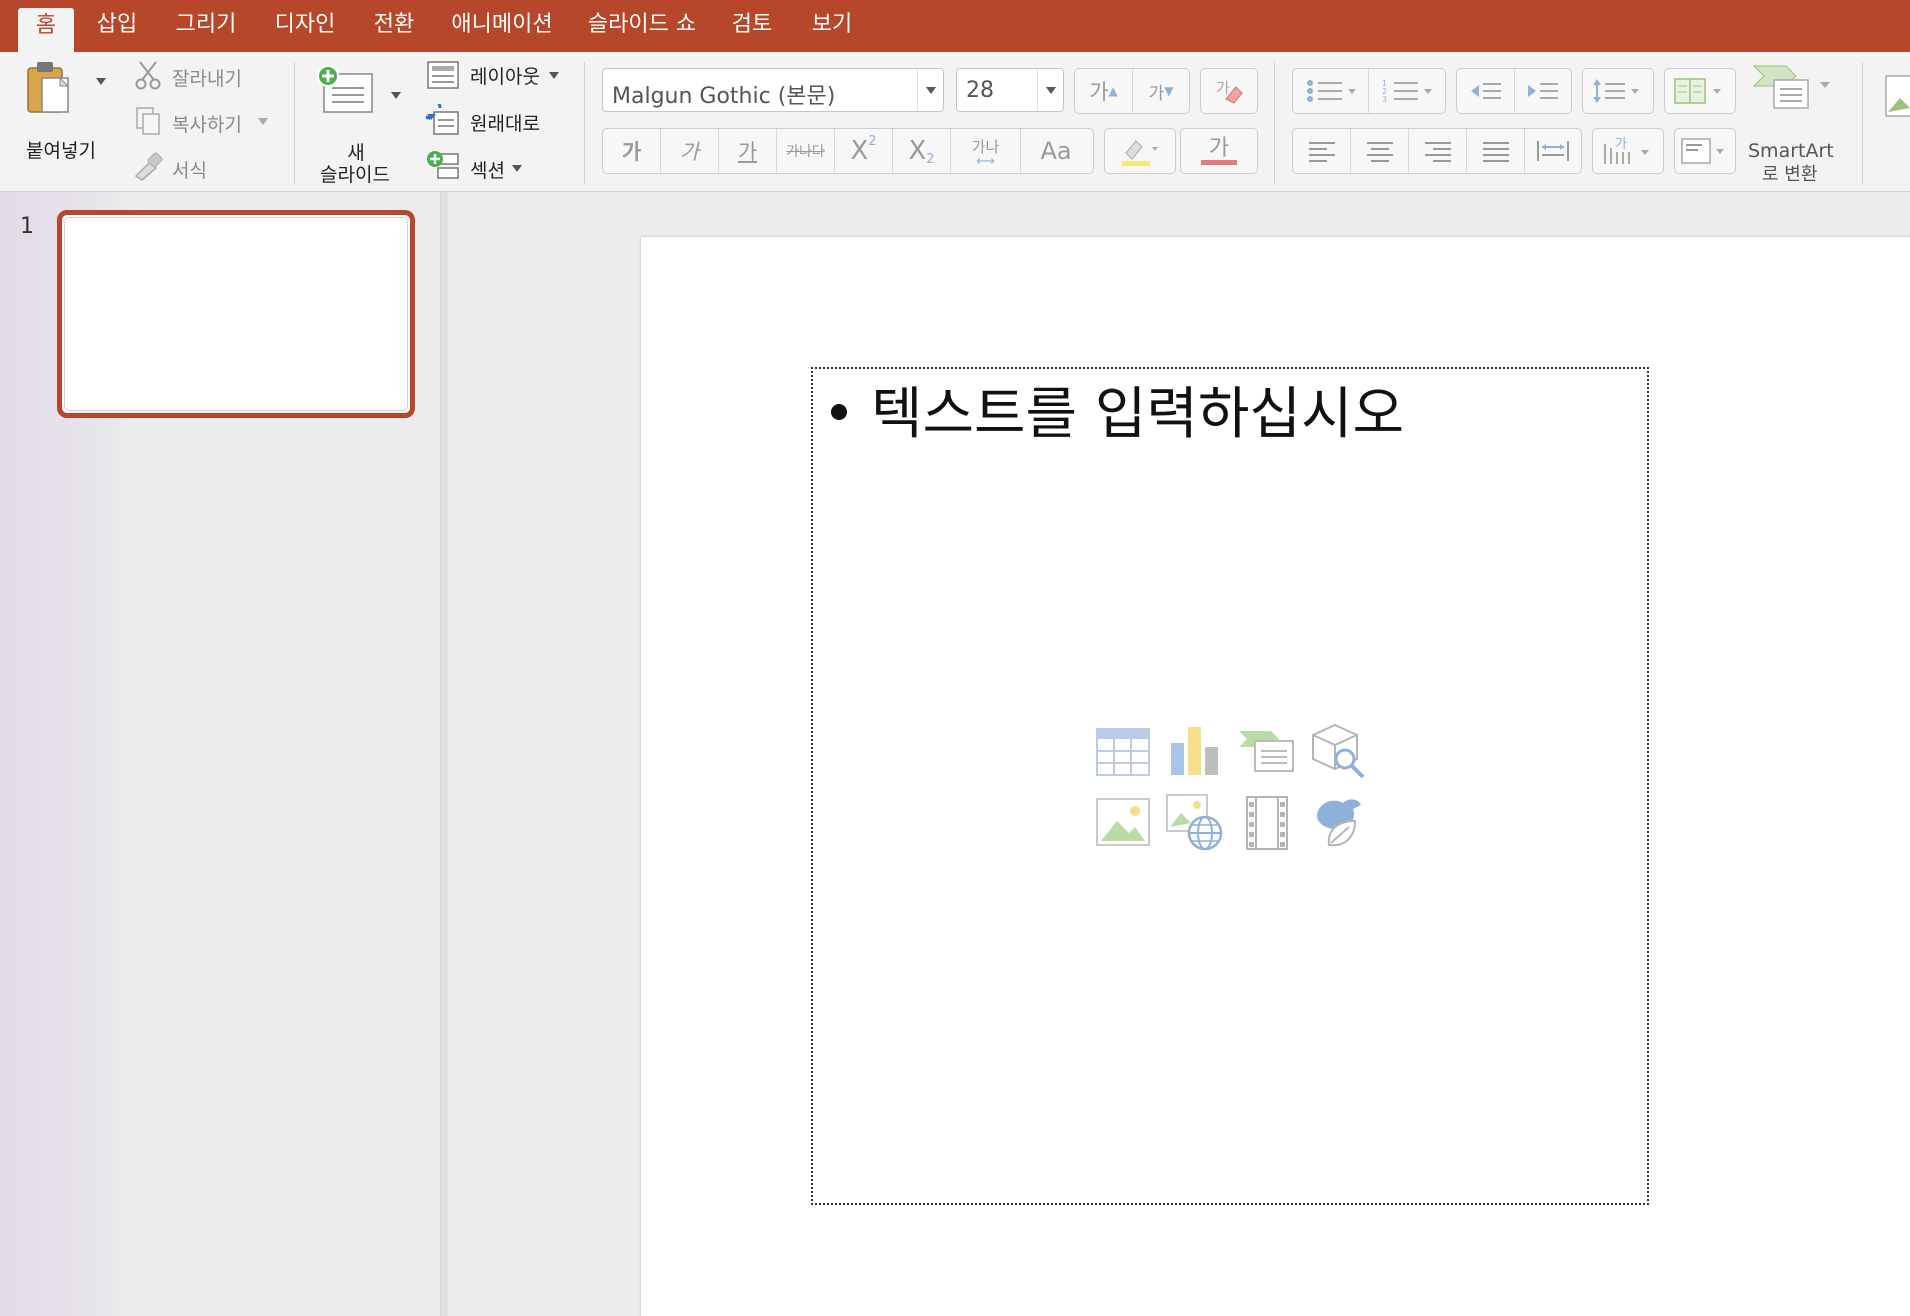 The height and width of the screenshot is (1316, 1910). Describe the element at coordinates (207, 77) in the screenshot. I see `cut-button: 잘라내기` at that location.